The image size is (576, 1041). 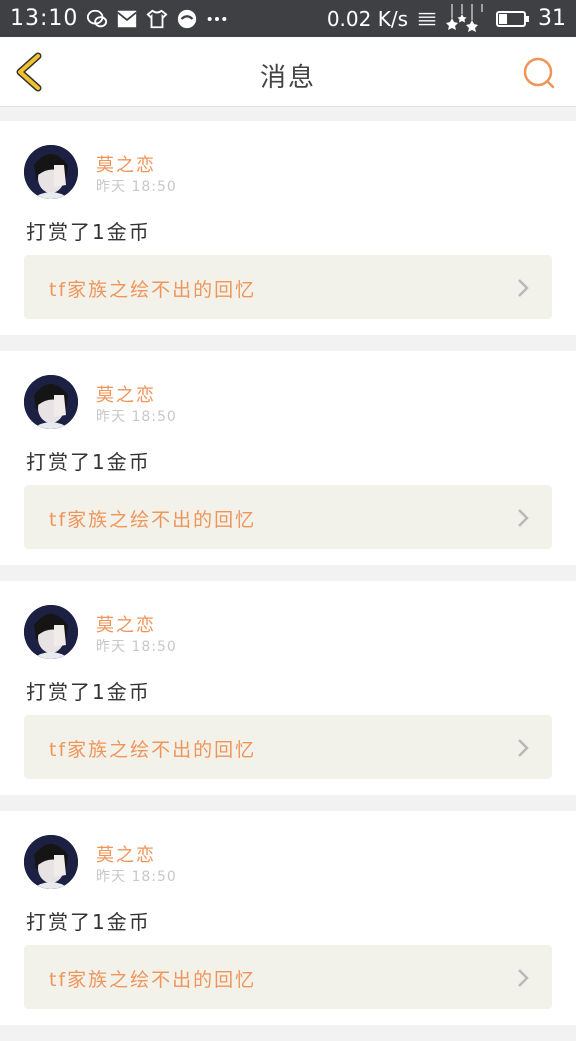 I want to click on wechat-icon, so click(x=97, y=18).